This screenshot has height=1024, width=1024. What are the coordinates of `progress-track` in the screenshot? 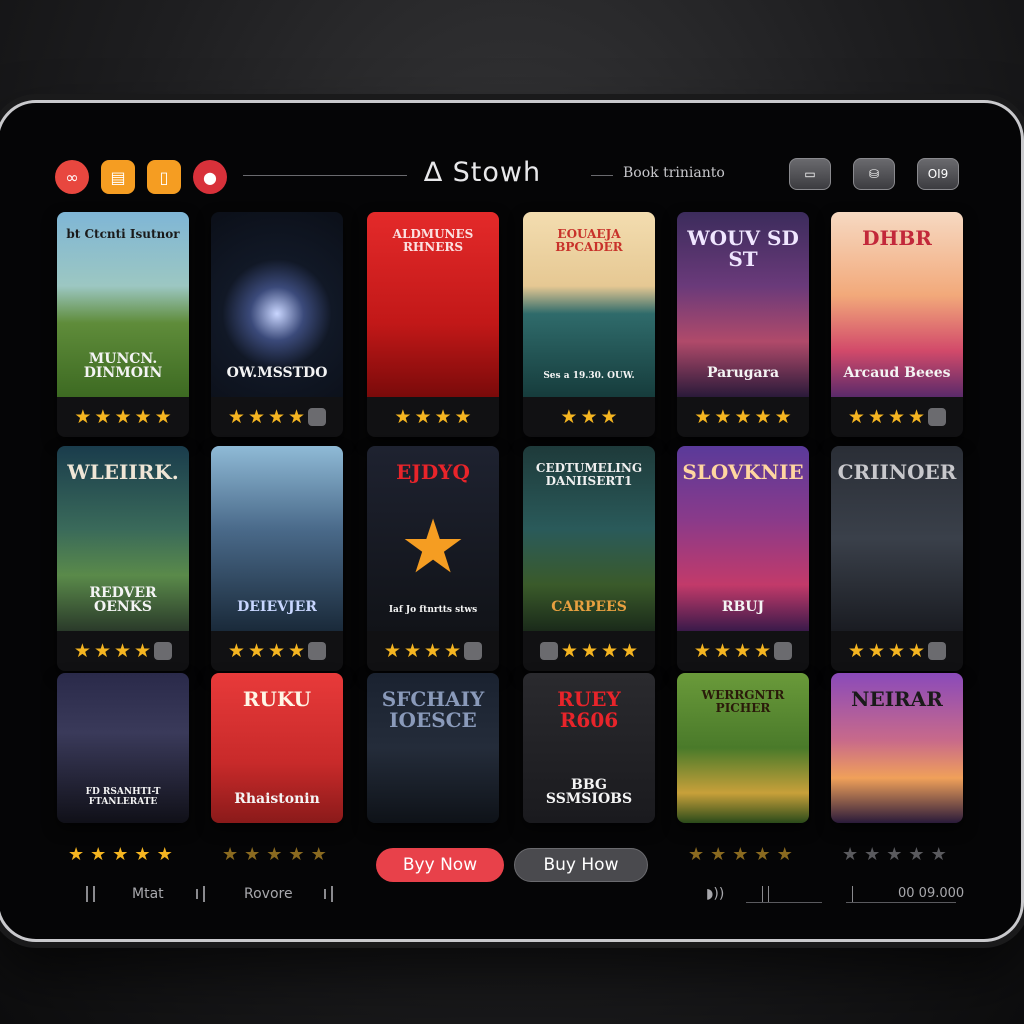 It's located at (784, 902).